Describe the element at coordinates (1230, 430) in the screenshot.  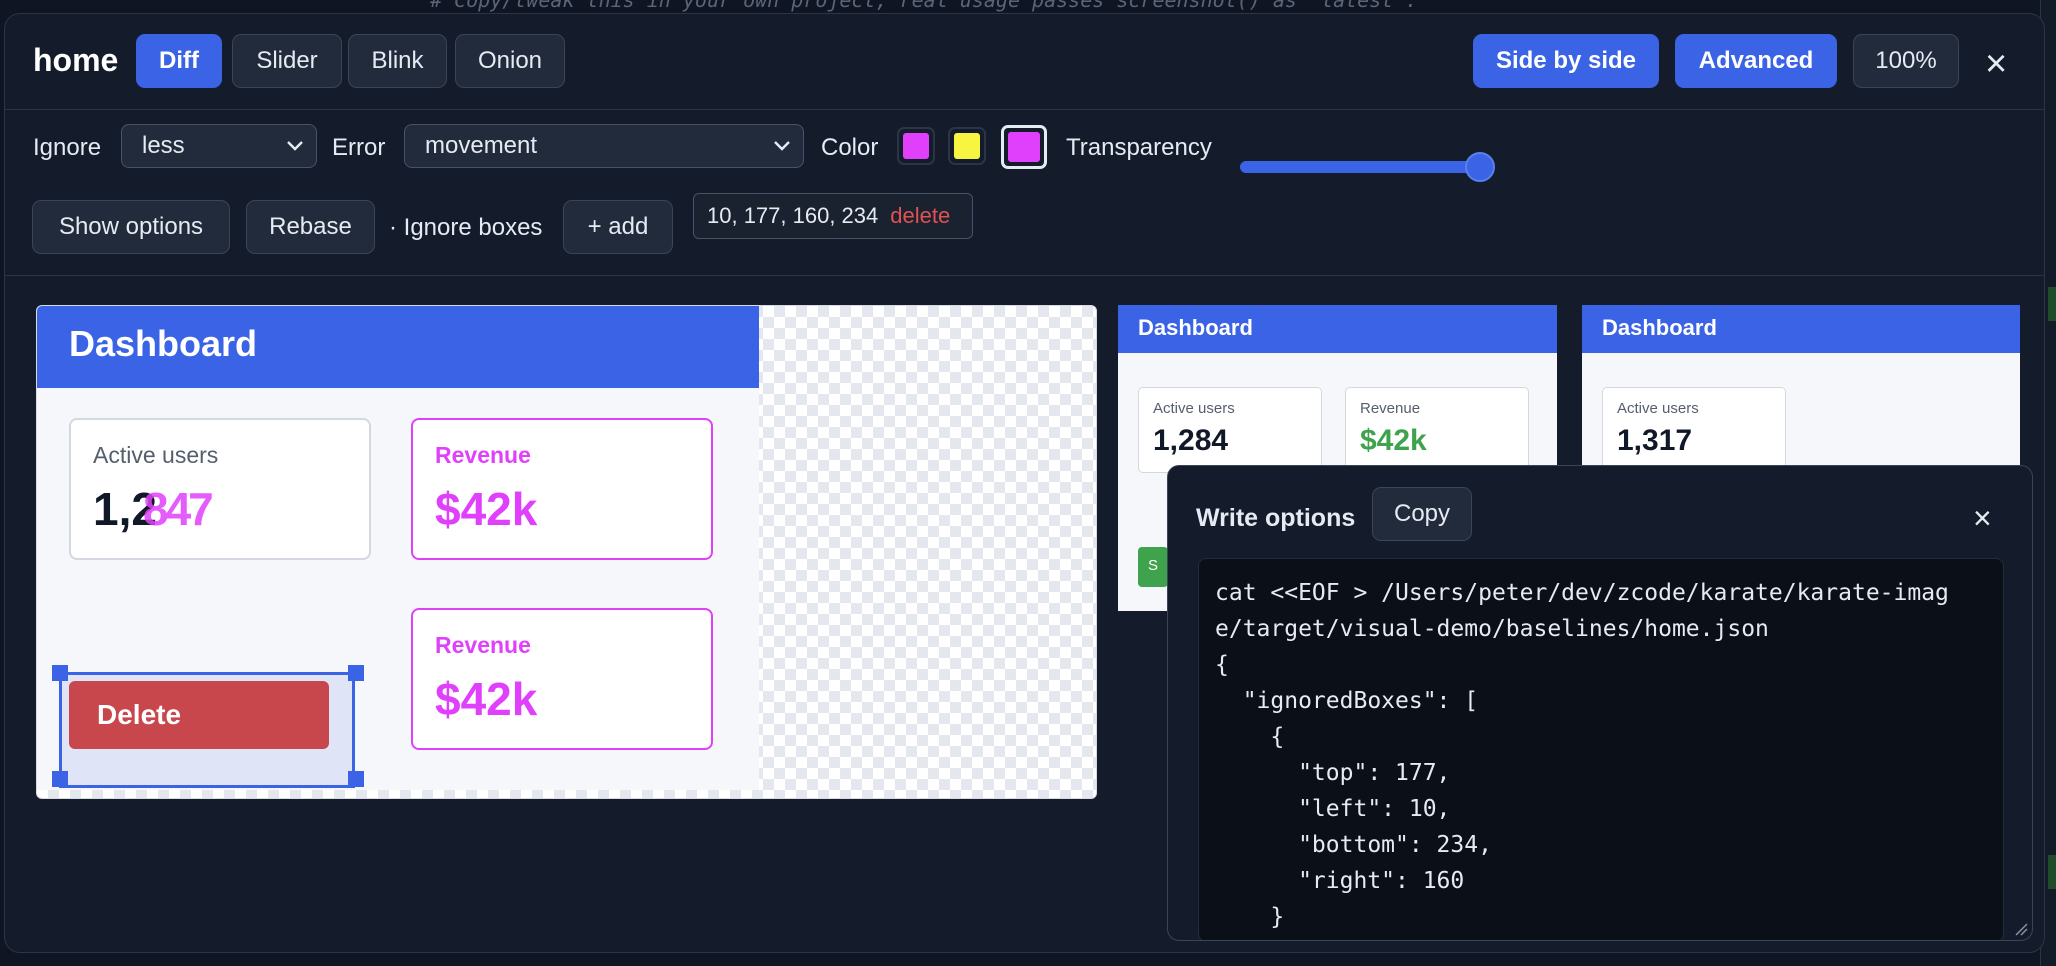
I see `preview-card-active-users: Active users 1,284` at that location.